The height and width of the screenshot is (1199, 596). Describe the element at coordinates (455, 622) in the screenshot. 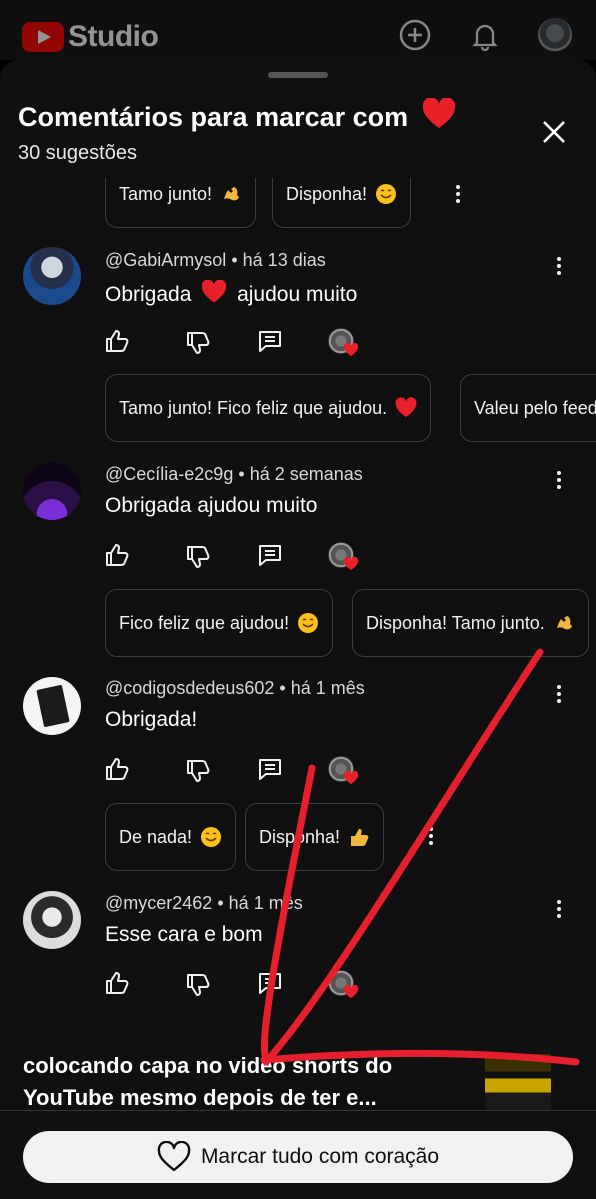

I see `reply-chip-label: Disponha! Tamo junto.` at that location.